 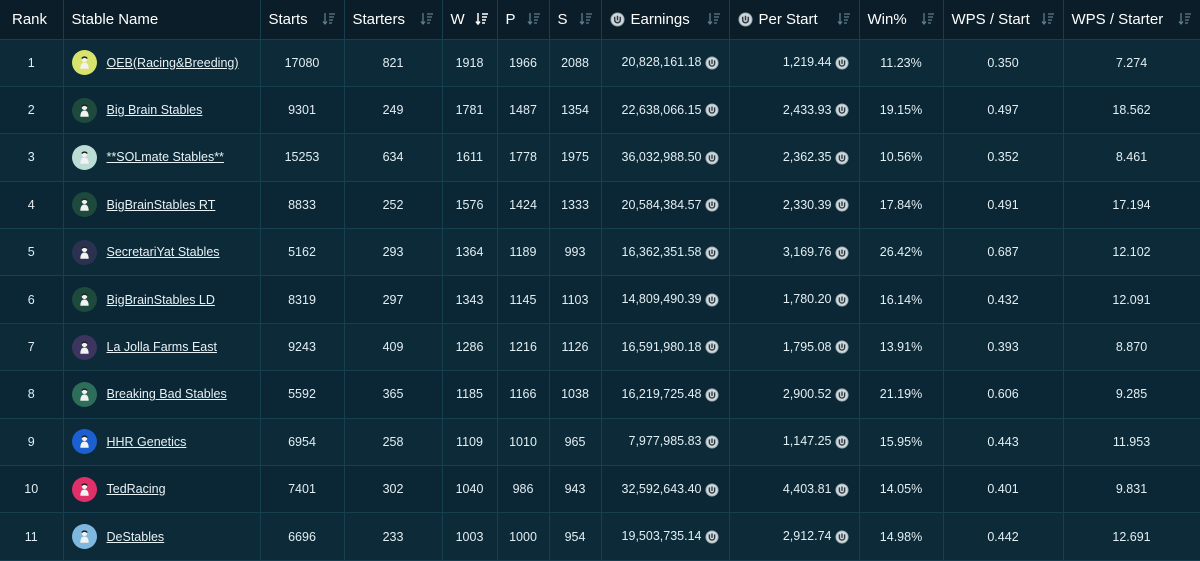 I want to click on cell-win-pct: 11.23%, so click(x=901, y=63).